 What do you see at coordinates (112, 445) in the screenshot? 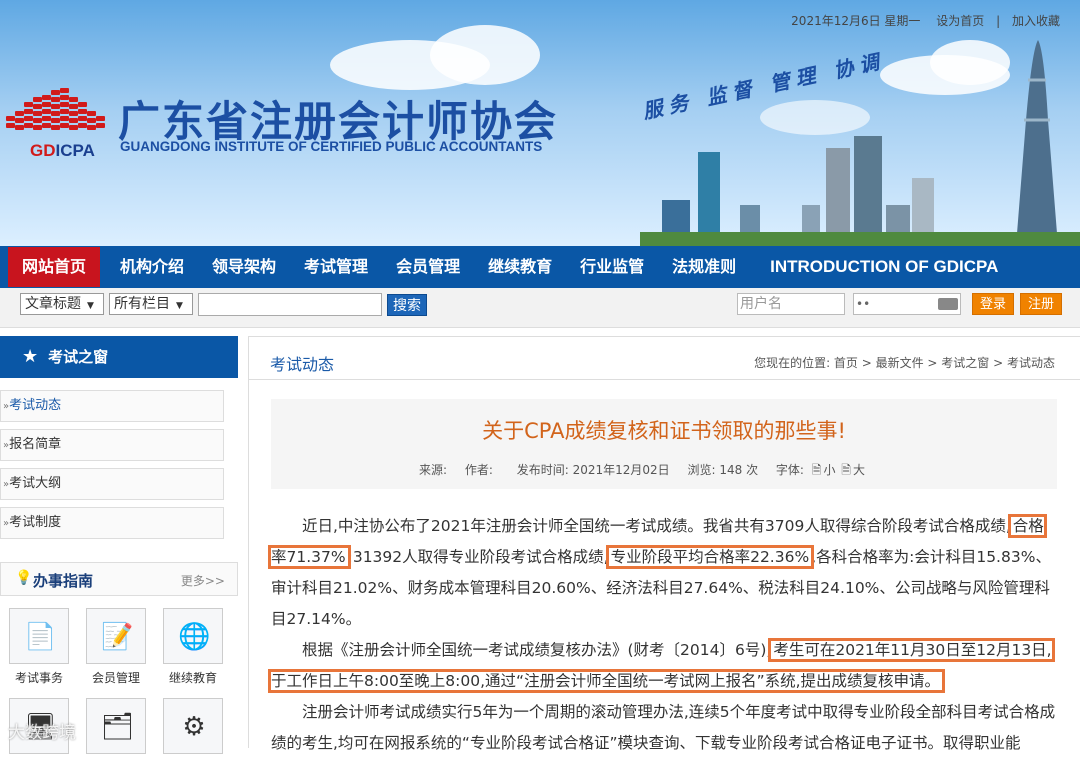
I see `sidebar-item-registration: »报名简章` at bounding box center [112, 445].